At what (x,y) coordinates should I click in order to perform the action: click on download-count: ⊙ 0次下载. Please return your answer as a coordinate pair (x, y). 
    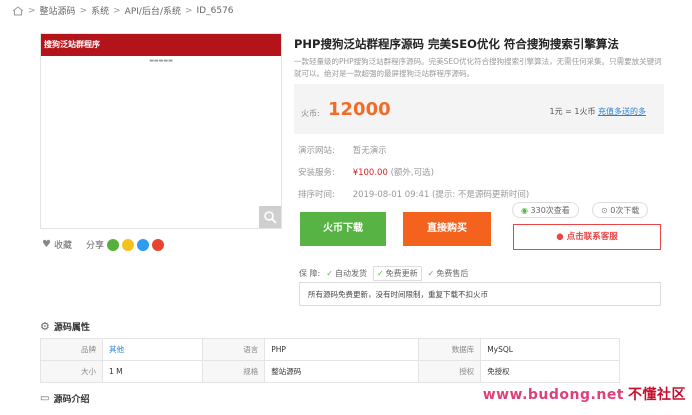
    Looking at the image, I should click on (620, 210).